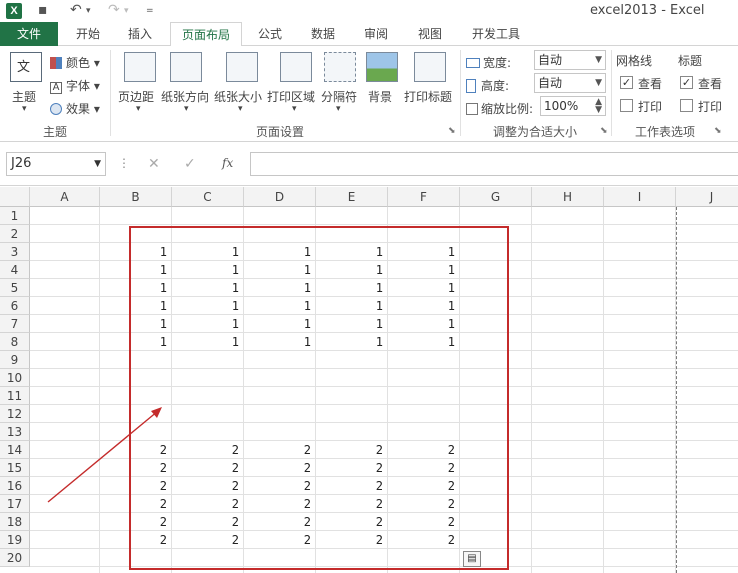 The width and height of the screenshot is (738, 573). Describe the element at coordinates (626, 82) in the screenshot. I see `gridlines-view-checkbox: ✓` at that location.